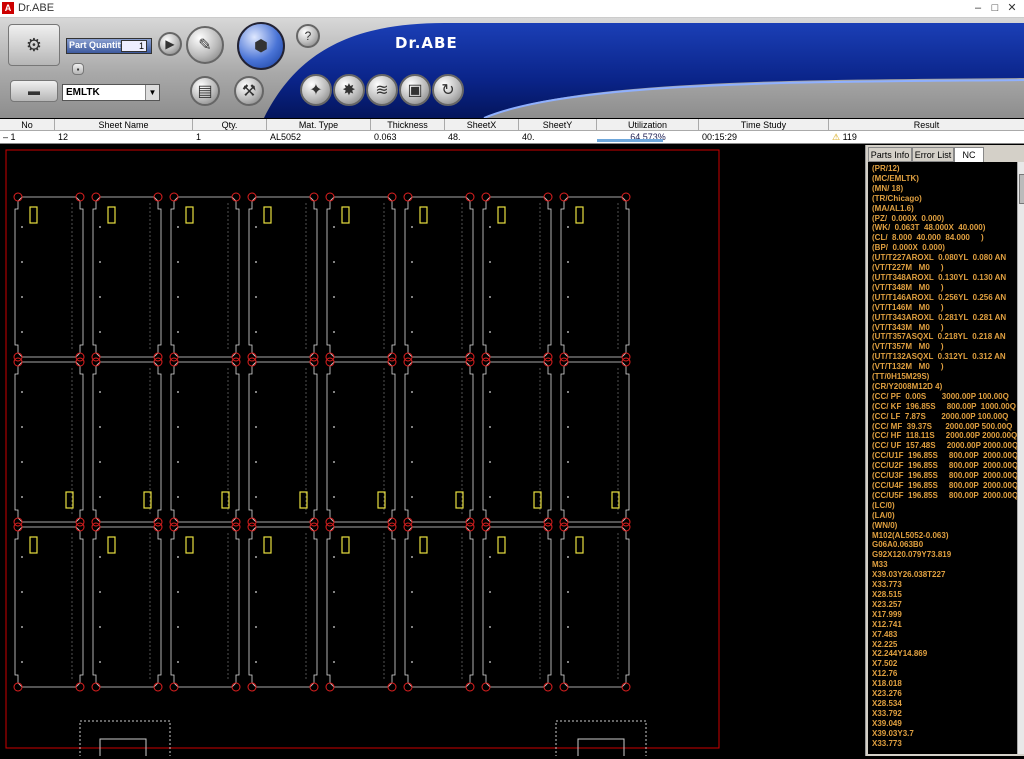 The height and width of the screenshot is (759, 1024). I want to click on maximize-icon: □, so click(995, 8).